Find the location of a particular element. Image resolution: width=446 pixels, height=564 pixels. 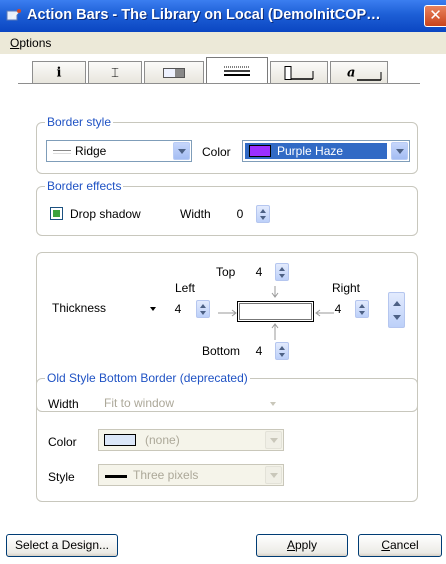

line-style-icon is located at coordinates (116, 476).